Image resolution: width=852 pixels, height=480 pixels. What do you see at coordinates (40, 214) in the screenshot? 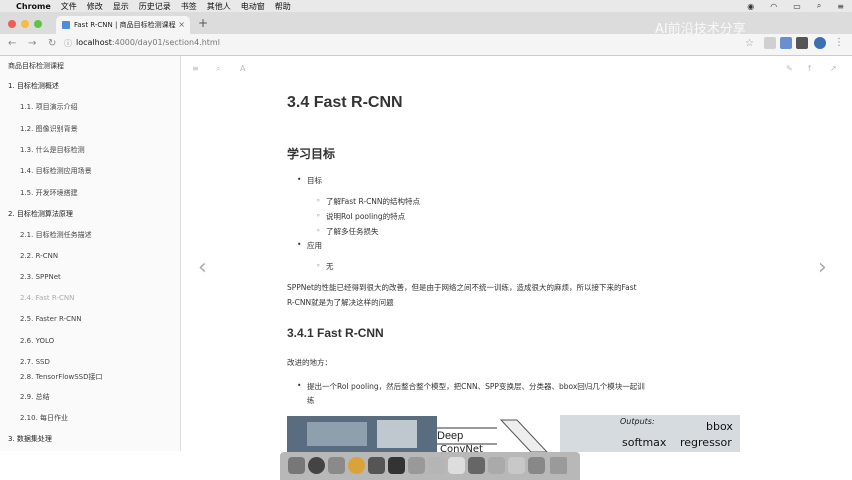
I see `sidebar-item-algorithms: 2. 目标检测算法原理` at bounding box center [40, 214].